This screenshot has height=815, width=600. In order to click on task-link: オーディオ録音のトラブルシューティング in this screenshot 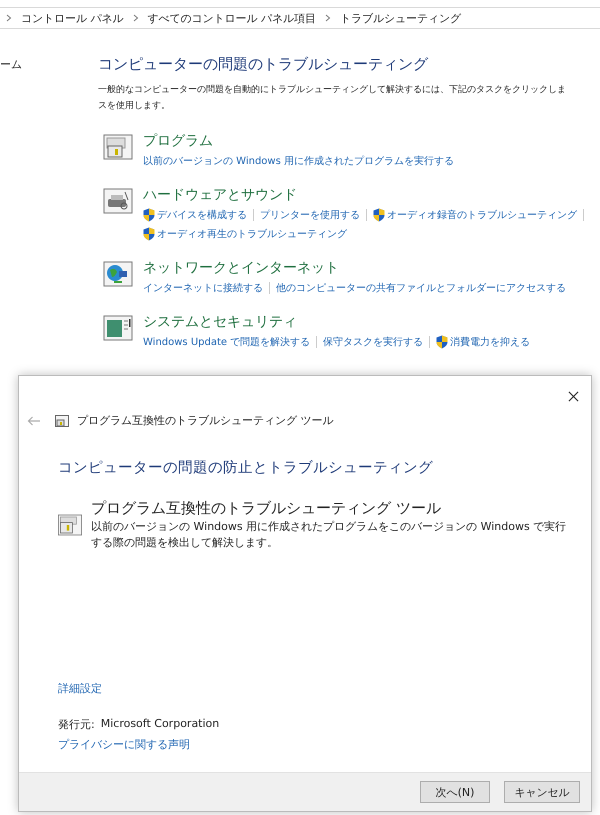, I will do `click(482, 215)`.